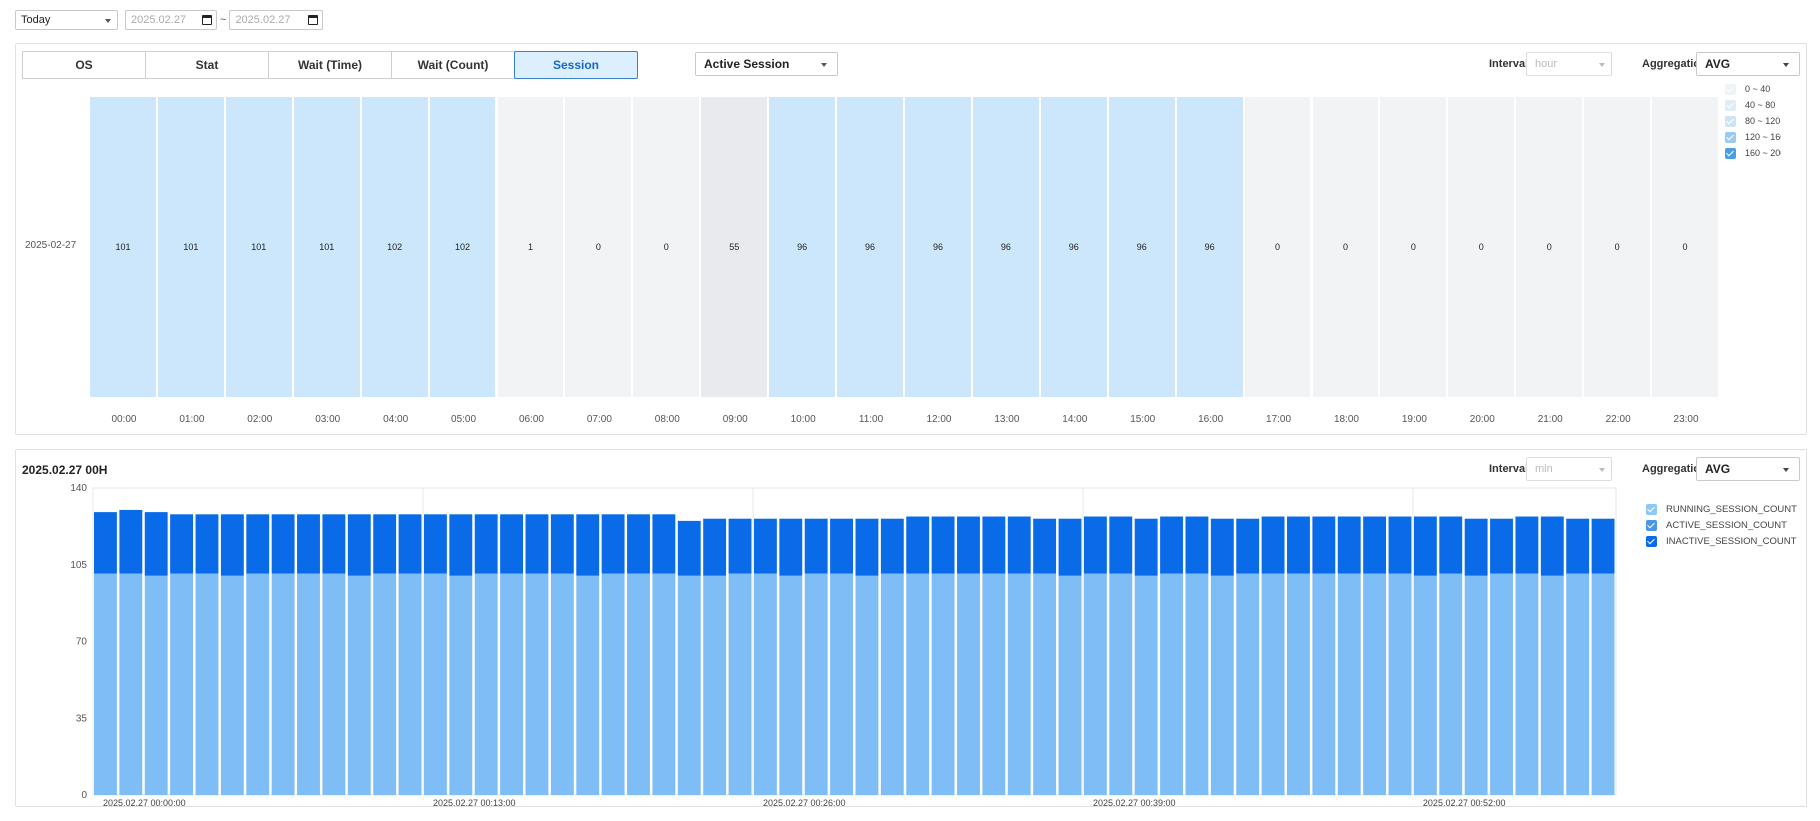 The height and width of the screenshot is (821, 1820). I want to click on tab-wait-time: Wait (Time), so click(330, 65).